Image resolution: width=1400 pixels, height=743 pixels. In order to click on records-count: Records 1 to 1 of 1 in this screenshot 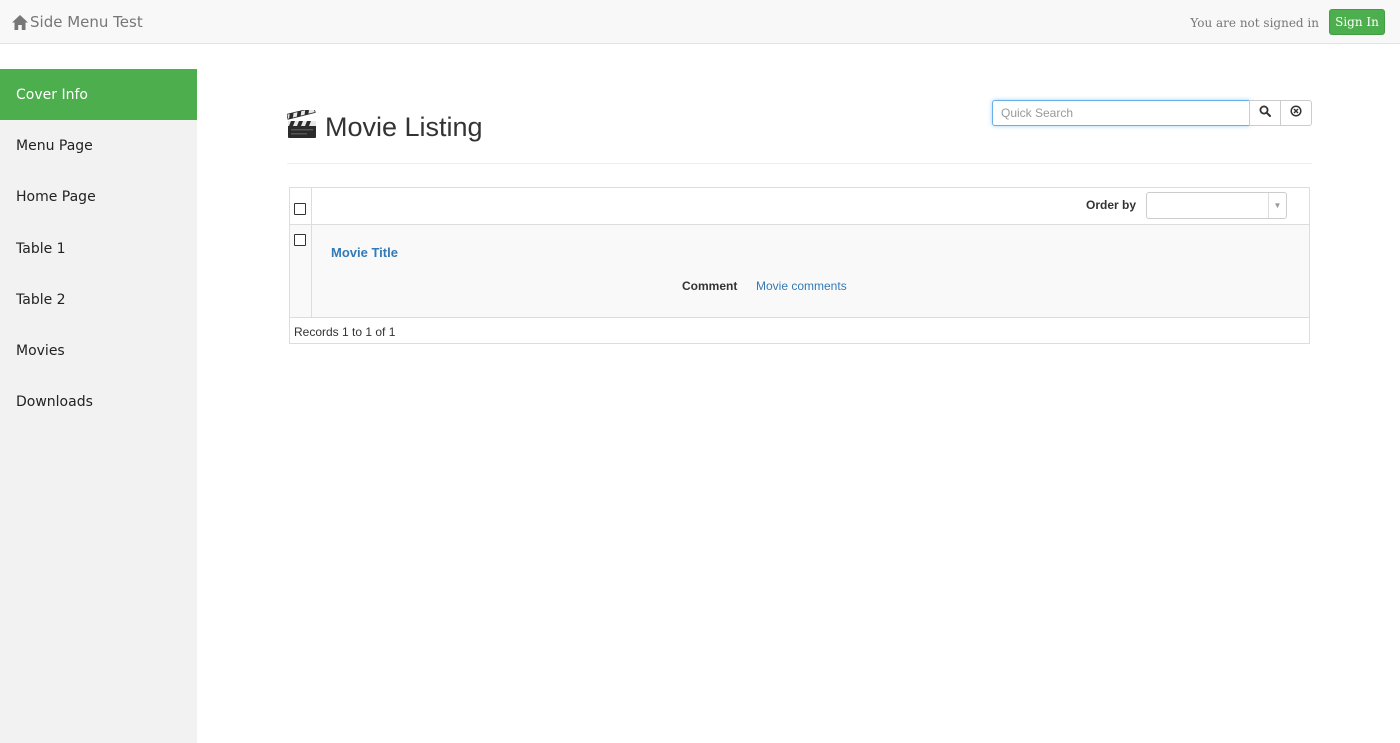, I will do `click(345, 332)`.